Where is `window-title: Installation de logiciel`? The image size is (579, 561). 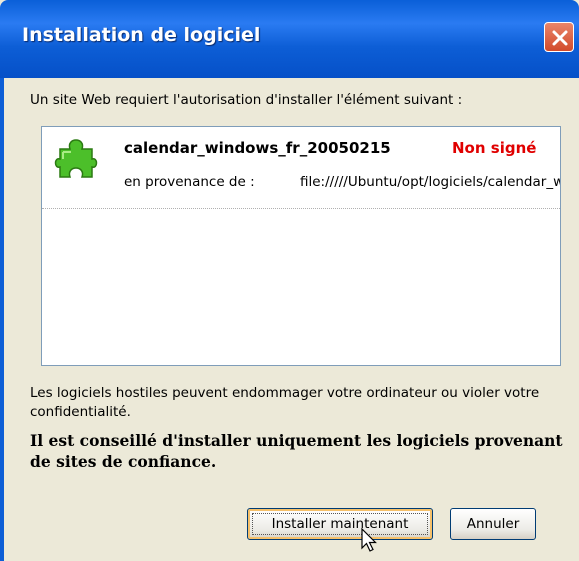
window-title: Installation de logiciel is located at coordinates (141, 35).